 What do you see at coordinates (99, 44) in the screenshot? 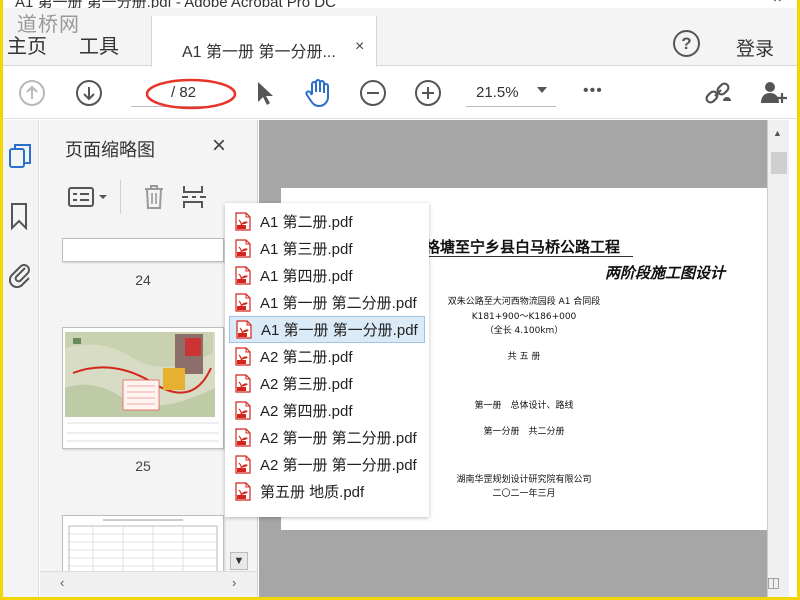
I see `menu-tools: 工具` at bounding box center [99, 44].